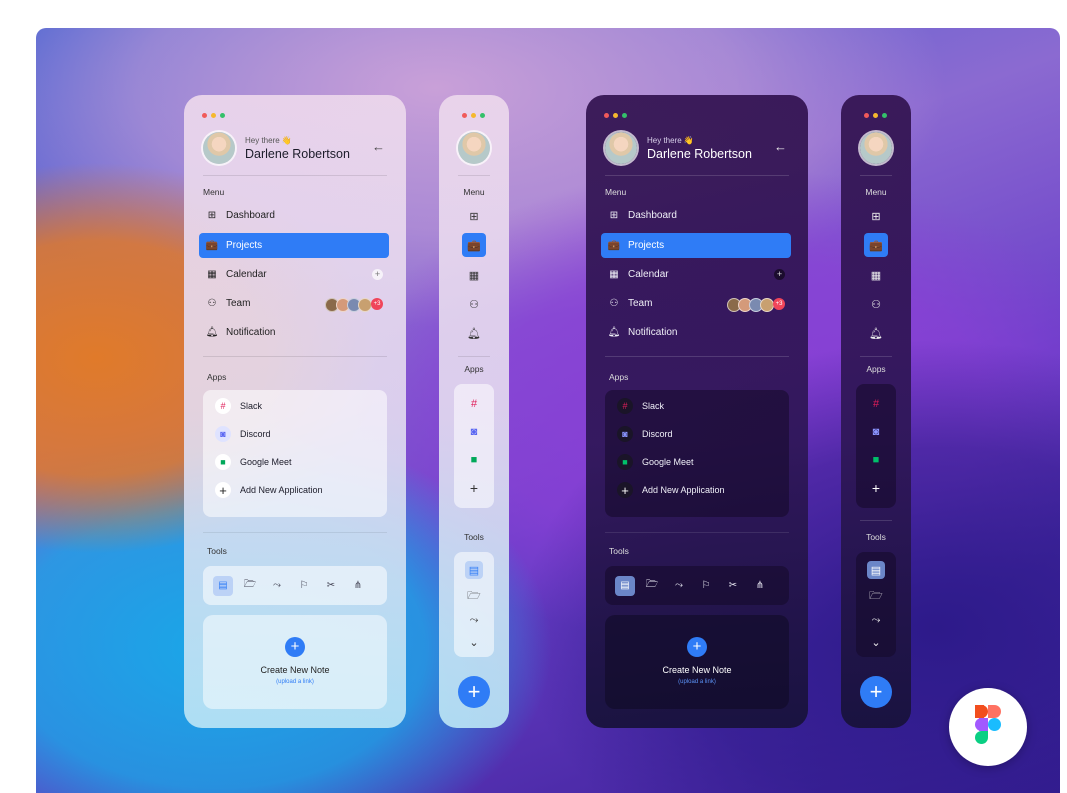 The width and height of the screenshot is (1067, 793). Describe the element at coordinates (988, 724) in the screenshot. I see `figma-icon` at that location.